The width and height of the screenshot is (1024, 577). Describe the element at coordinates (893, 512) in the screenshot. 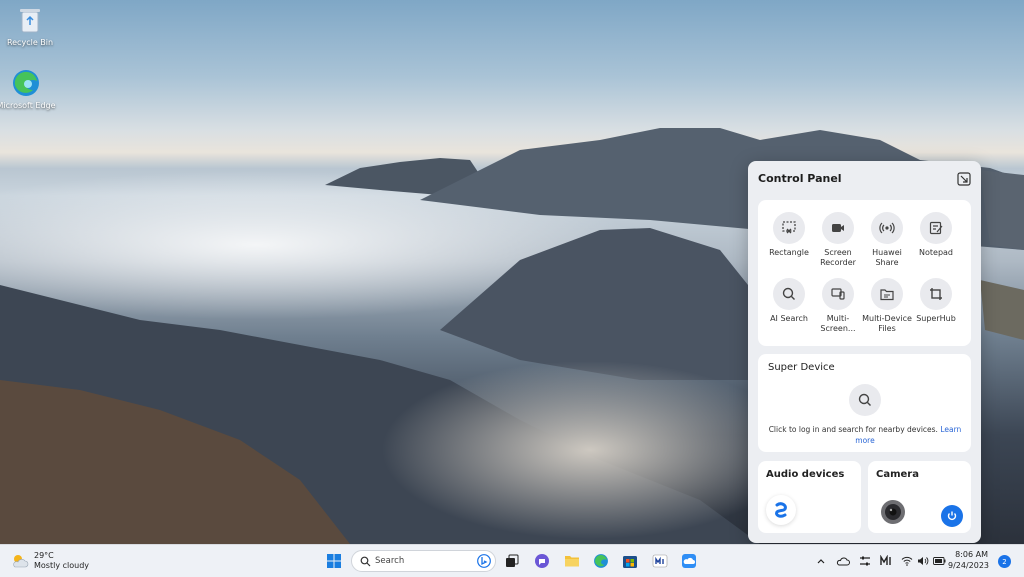

I see `camera-lens-icon` at that location.